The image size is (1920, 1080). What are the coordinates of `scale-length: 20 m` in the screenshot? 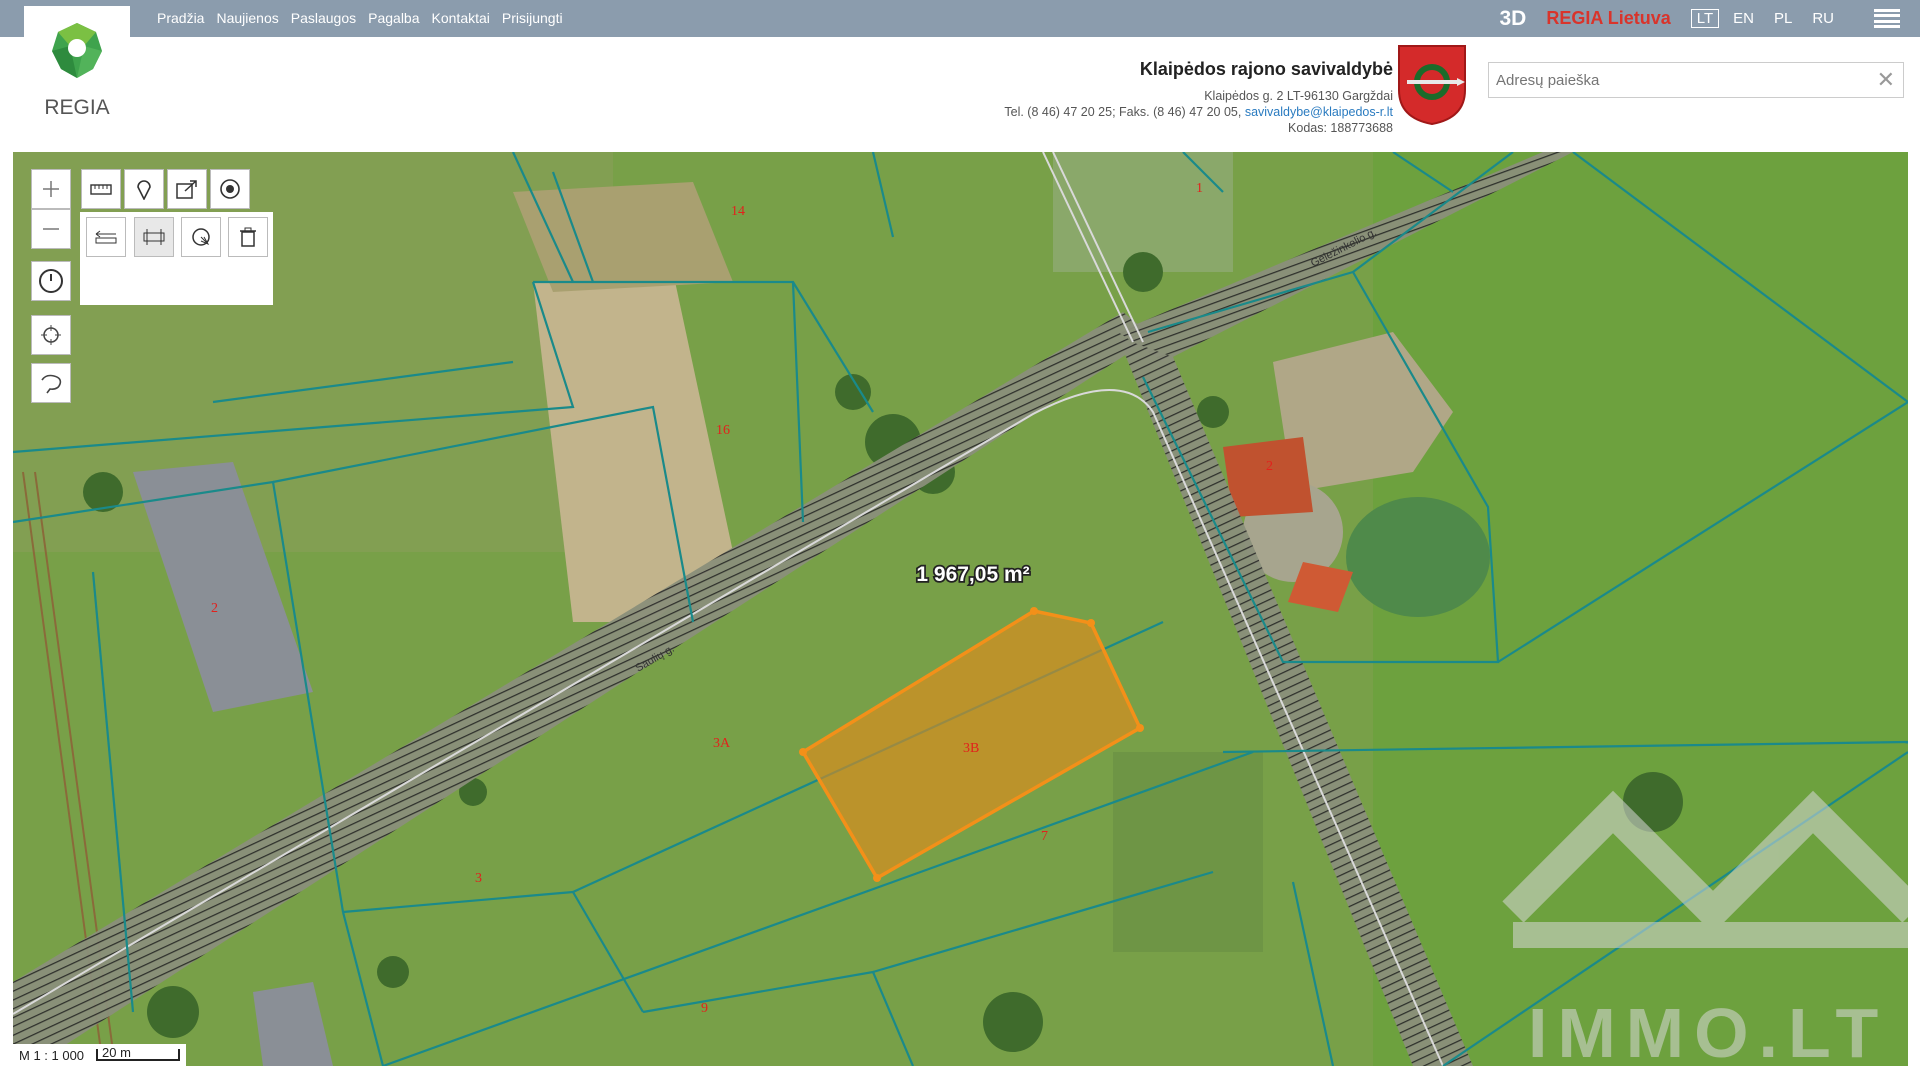 It's located at (116, 1052).